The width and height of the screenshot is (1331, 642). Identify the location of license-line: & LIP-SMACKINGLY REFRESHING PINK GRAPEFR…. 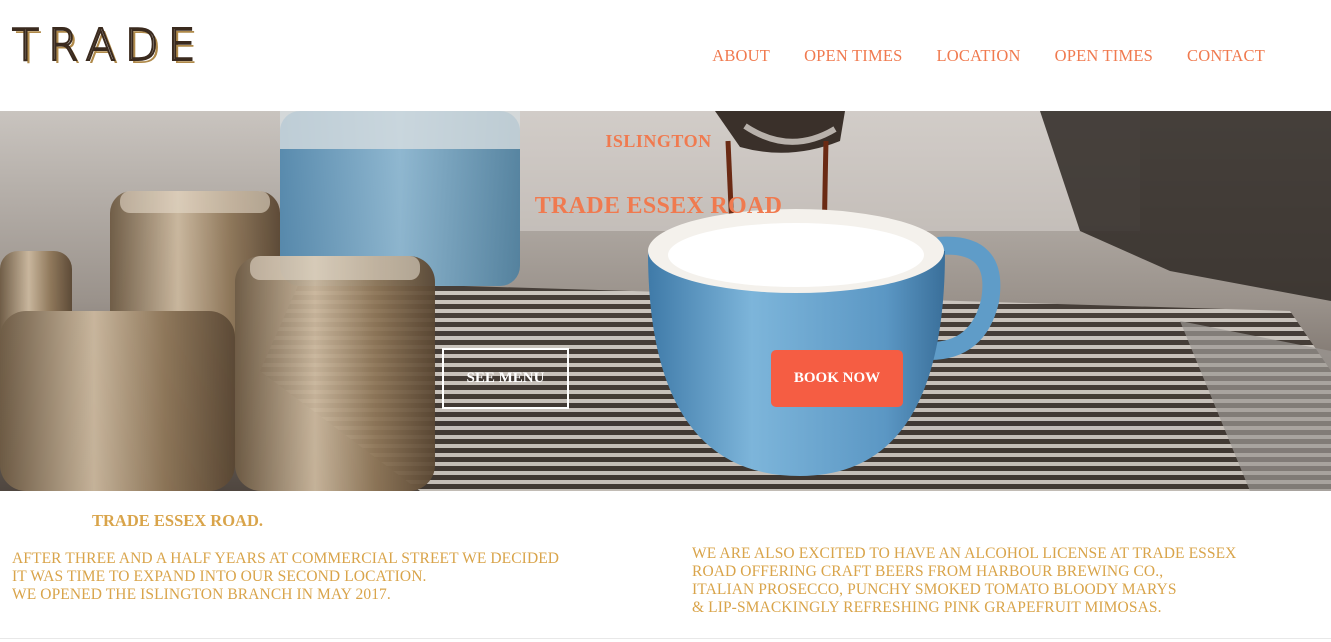
(927, 607).